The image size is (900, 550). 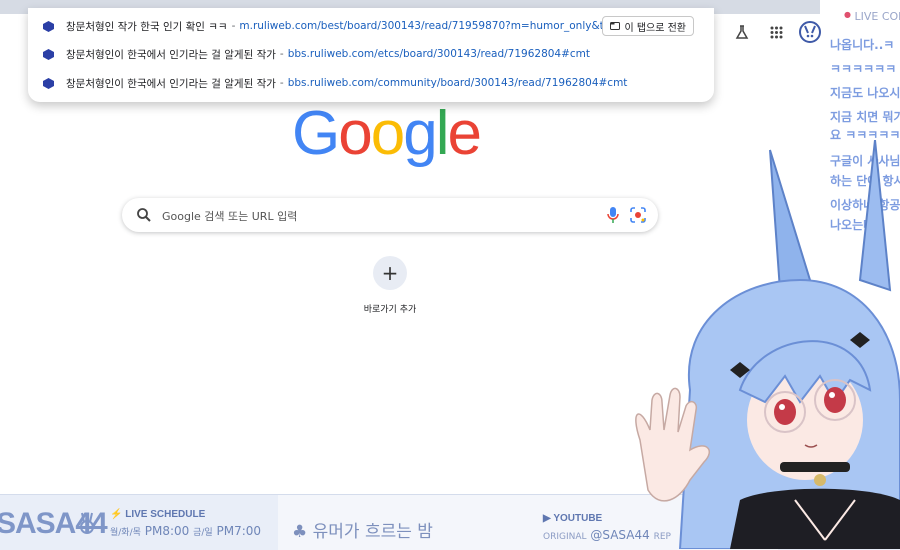 What do you see at coordinates (742, 32) in the screenshot?
I see `labs-flask-icon` at bounding box center [742, 32].